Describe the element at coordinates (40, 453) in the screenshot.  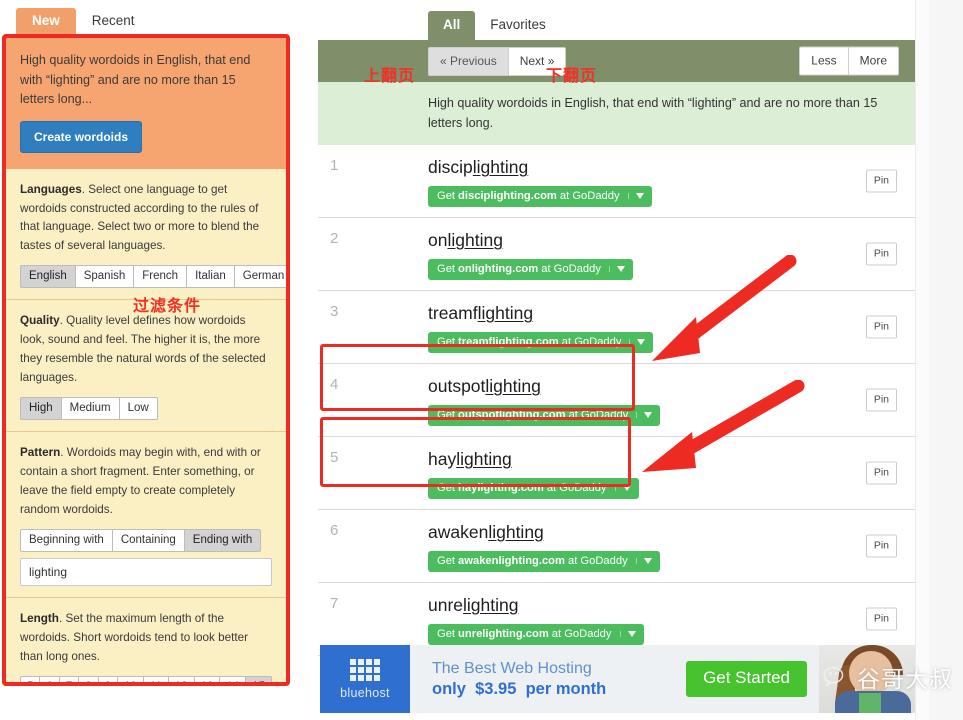
I see `pattern-title: Pattern` at that location.